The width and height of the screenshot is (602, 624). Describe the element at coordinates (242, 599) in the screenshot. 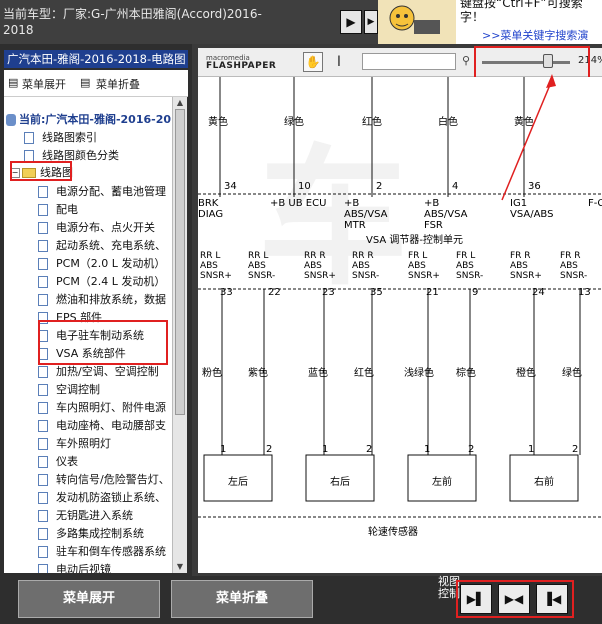

I see `menu-collapse-button: 菜单折叠` at that location.